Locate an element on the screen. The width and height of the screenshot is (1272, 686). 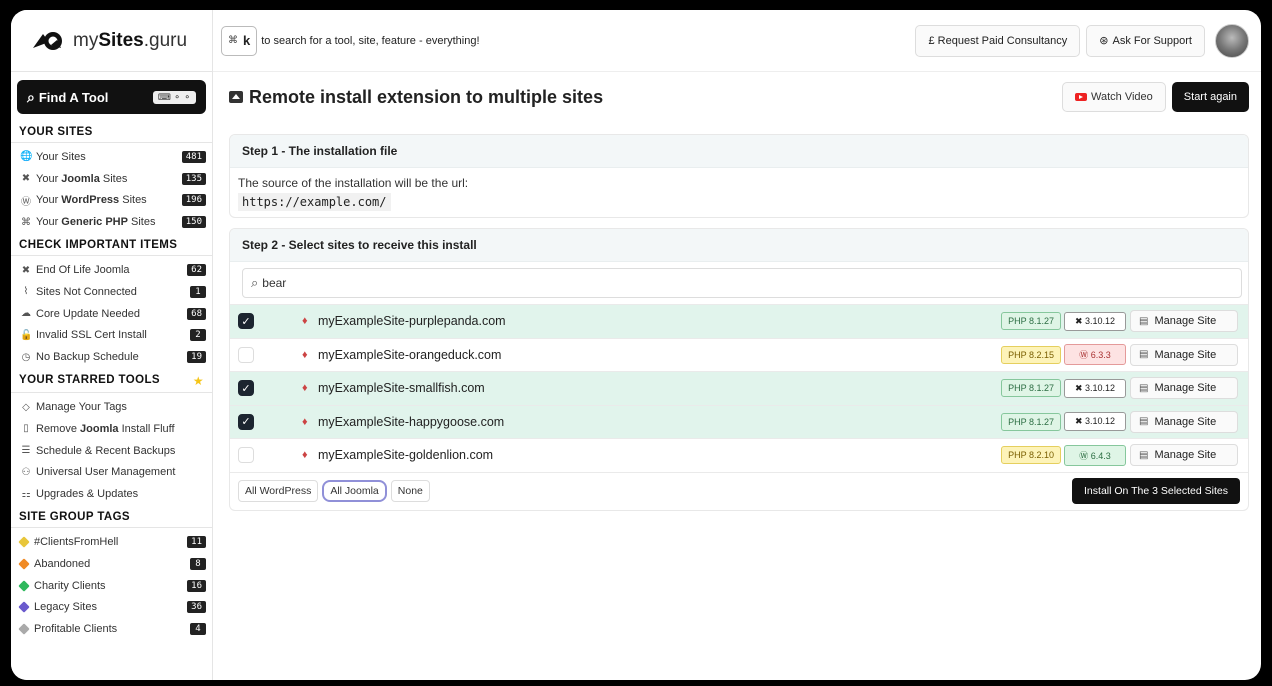
section-title-your-sites: YOUR SITES is located at coordinates (111, 131).